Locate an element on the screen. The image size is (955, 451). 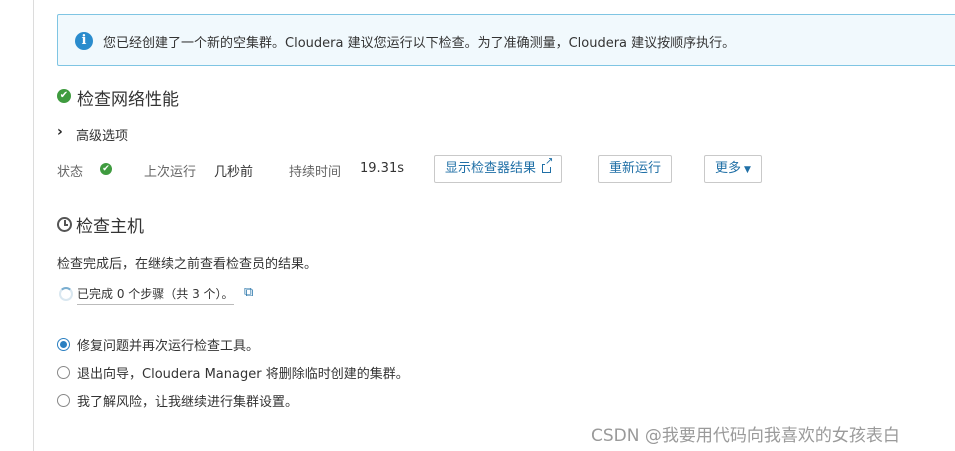
option-fix-and-rerun-label: 修复问题并再次运行检查工具。 is located at coordinates (168, 344).